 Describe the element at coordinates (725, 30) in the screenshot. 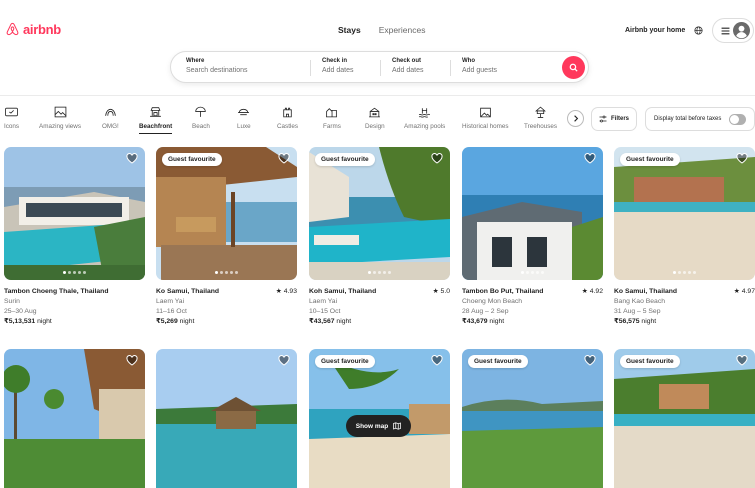

I see `menu-icon` at that location.